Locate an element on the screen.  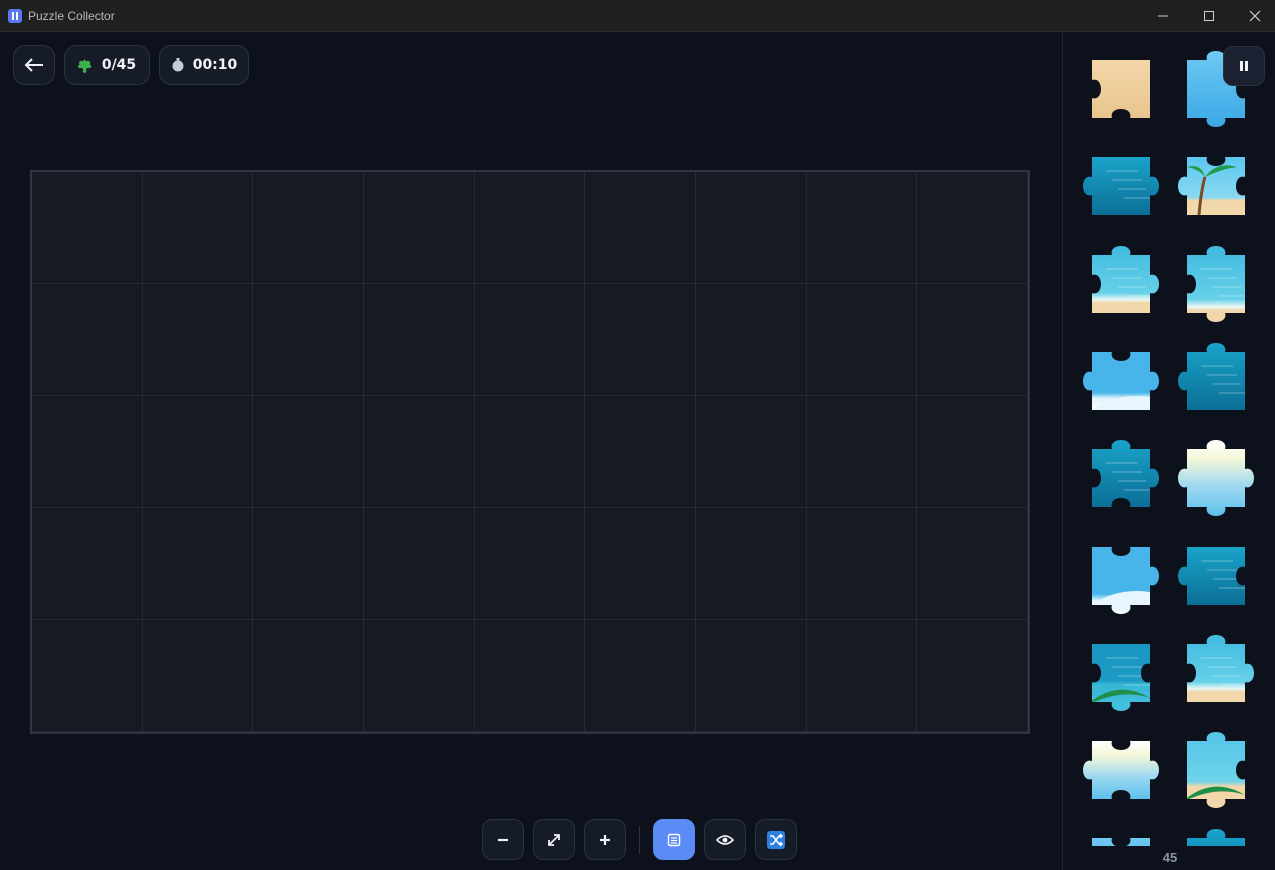
maximize-button is located at coordinates (1209, 16).